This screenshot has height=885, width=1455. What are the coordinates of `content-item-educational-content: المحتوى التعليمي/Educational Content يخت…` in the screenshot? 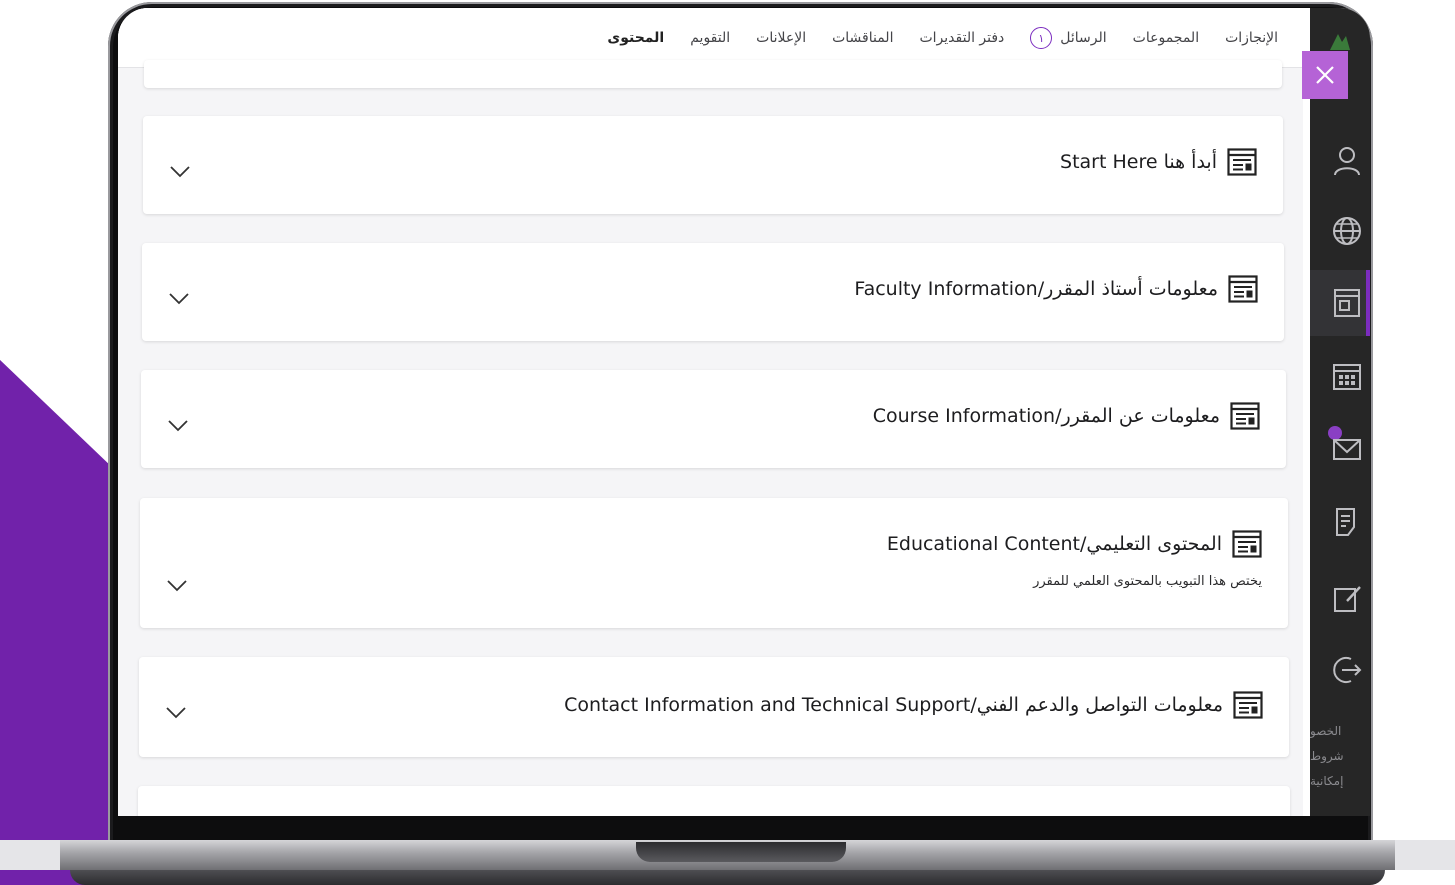 It's located at (714, 563).